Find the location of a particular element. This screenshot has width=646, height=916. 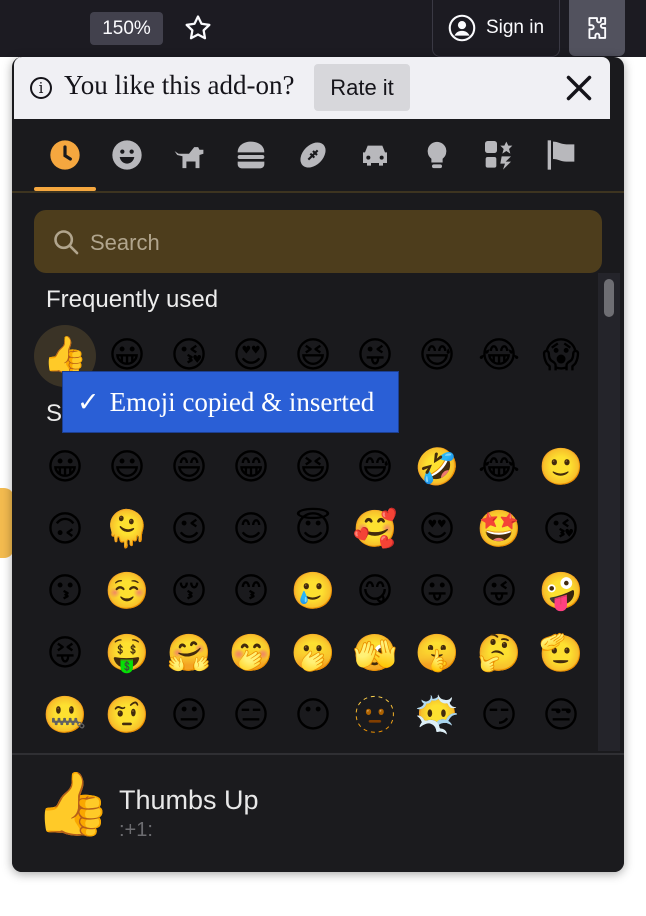

emoji-button: 🙃 is located at coordinates (65, 530).